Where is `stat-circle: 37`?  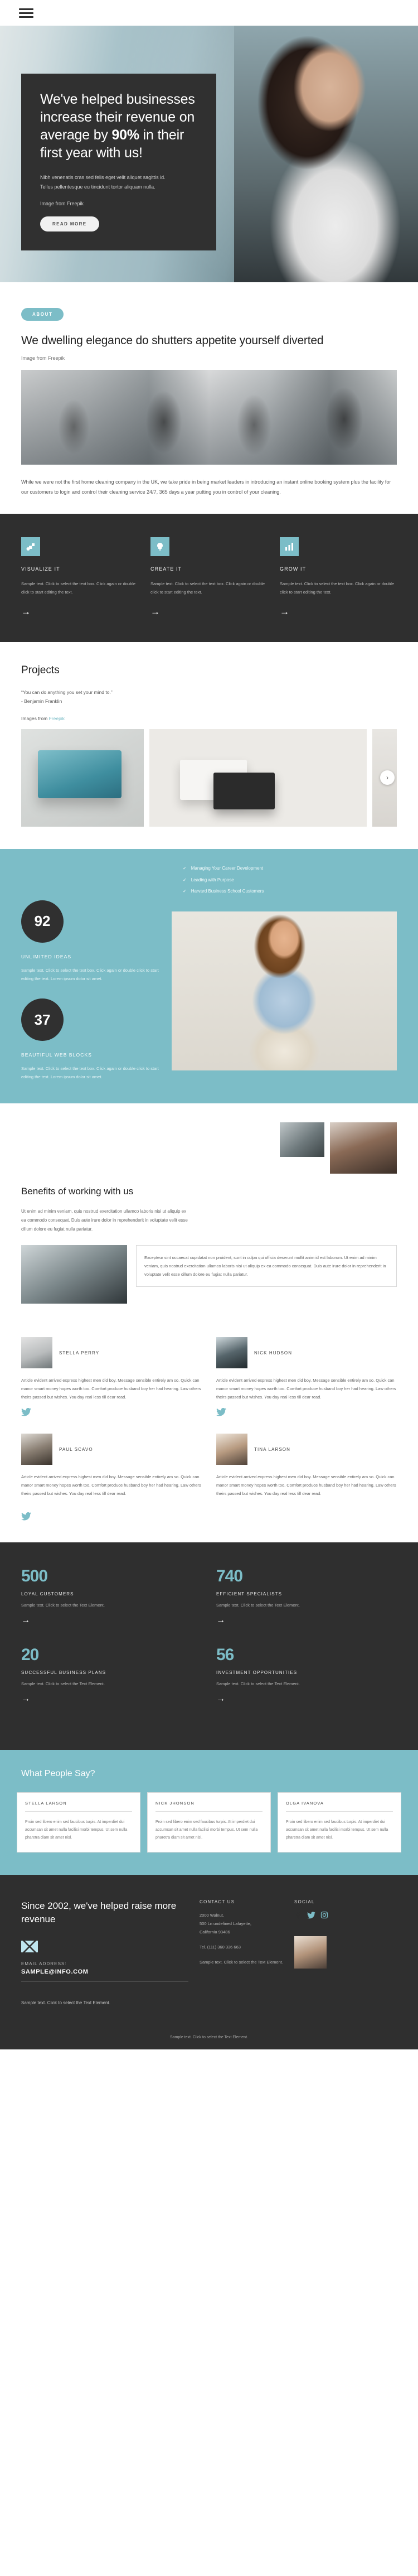
stat-circle: 37 is located at coordinates (42, 1019).